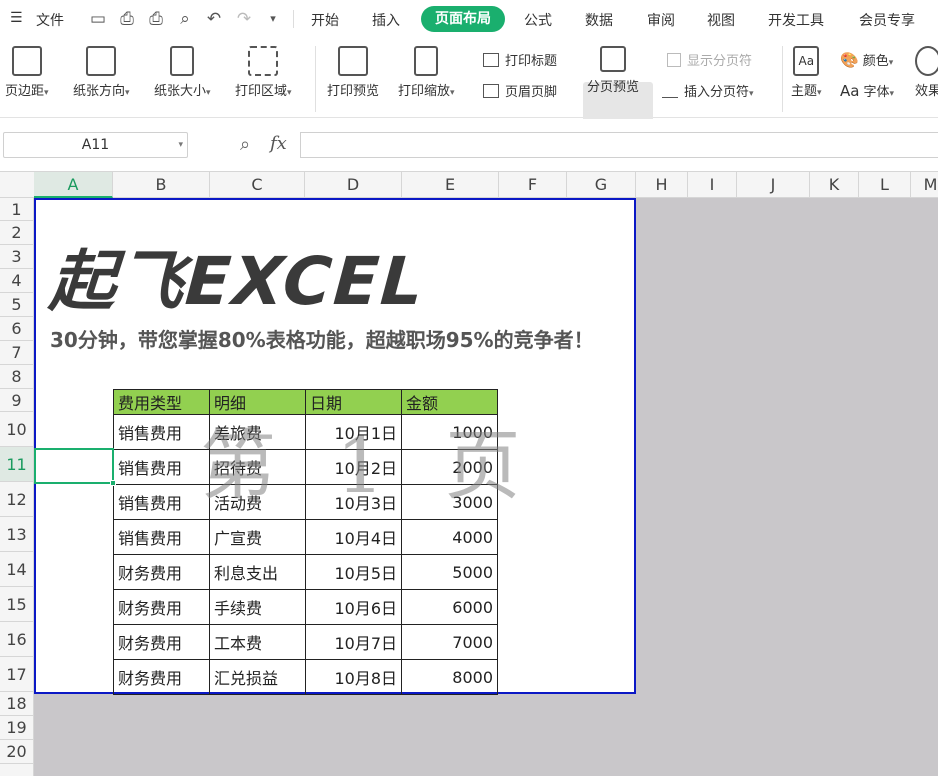  I want to click on column-header-m: M, so click(924, 185).